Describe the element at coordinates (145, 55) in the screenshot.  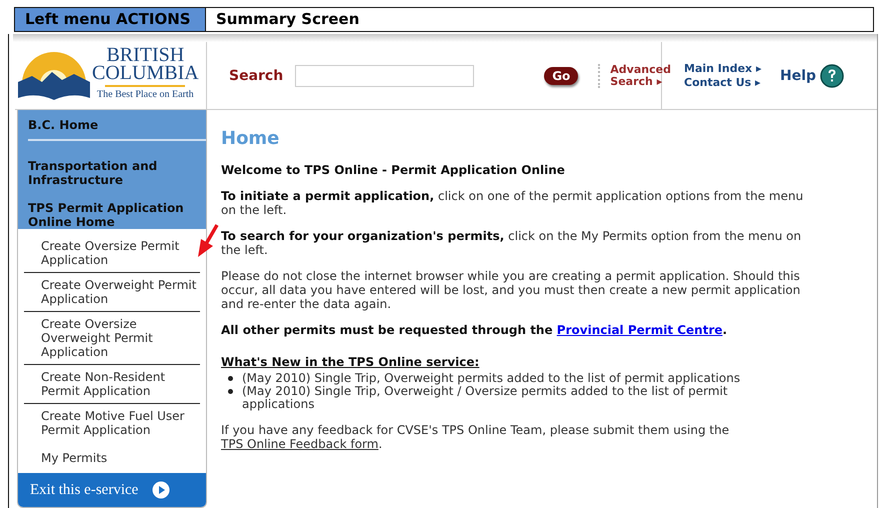
I see `logo-text: BRITISH` at that location.